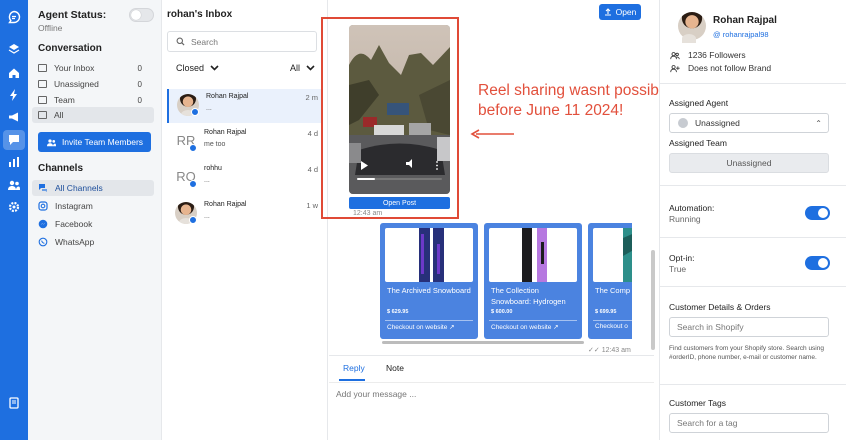  Describe the element at coordinates (521, 327) in the screenshot. I see `checkout-label: Checkout on website` at that location.